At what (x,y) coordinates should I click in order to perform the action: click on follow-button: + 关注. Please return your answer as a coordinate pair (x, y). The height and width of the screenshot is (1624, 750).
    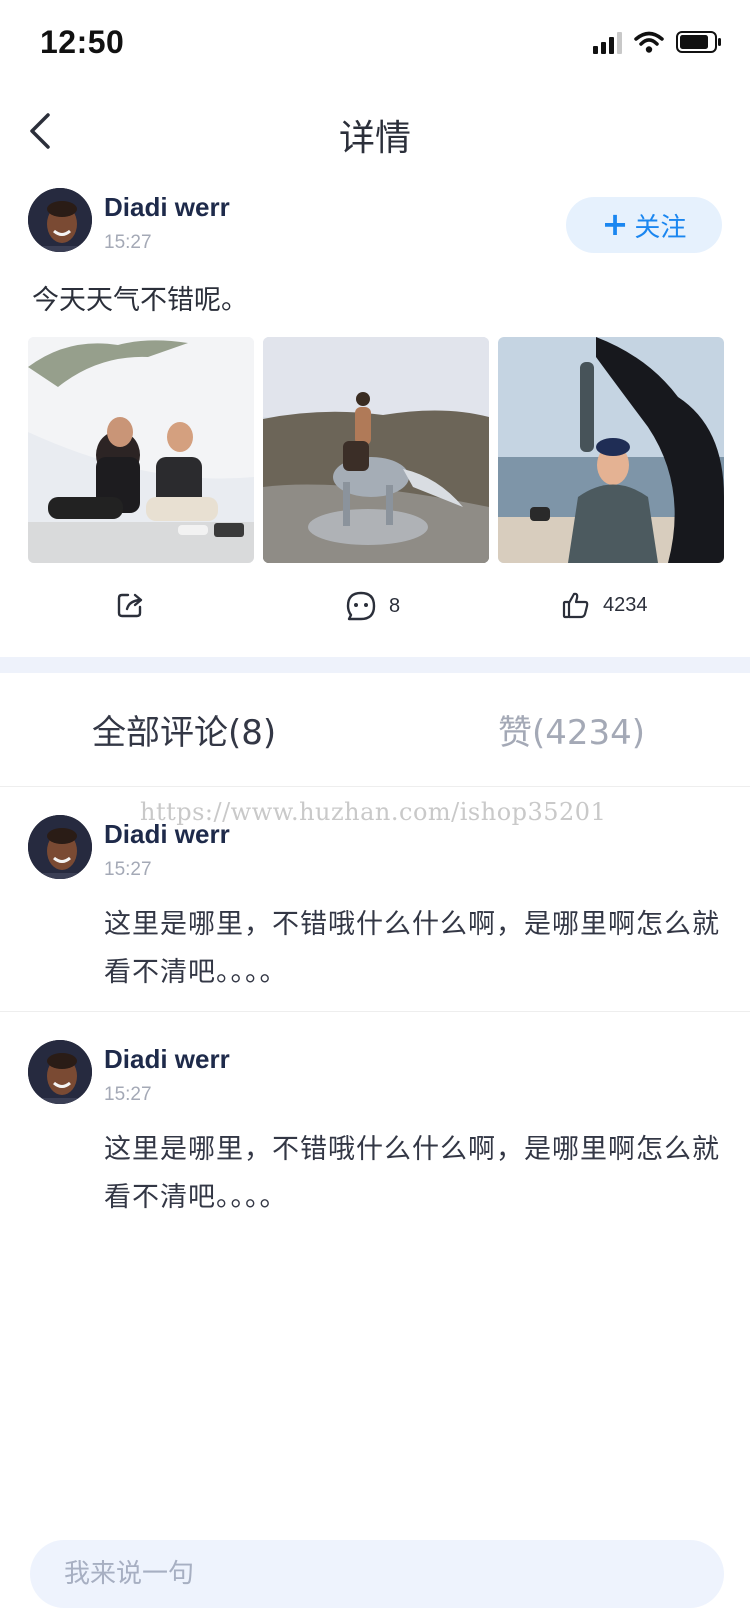
    Looking at the image, I should click on (644, 225).